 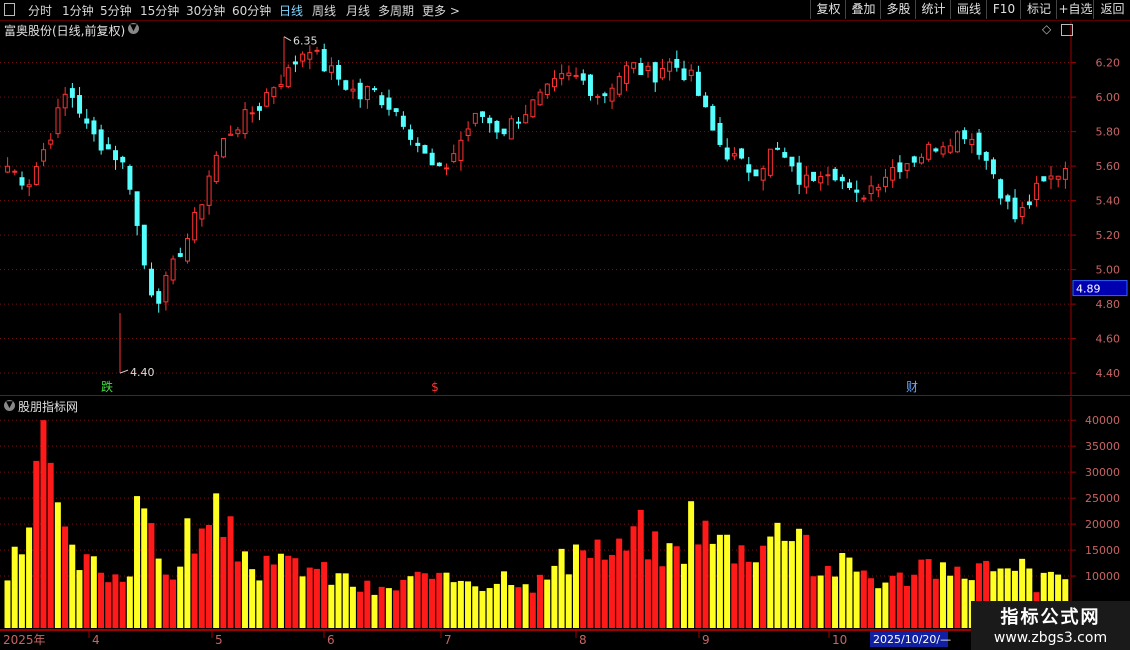 I want to click on toolbar-button-1: 叠加, so click(x=863, y=9).